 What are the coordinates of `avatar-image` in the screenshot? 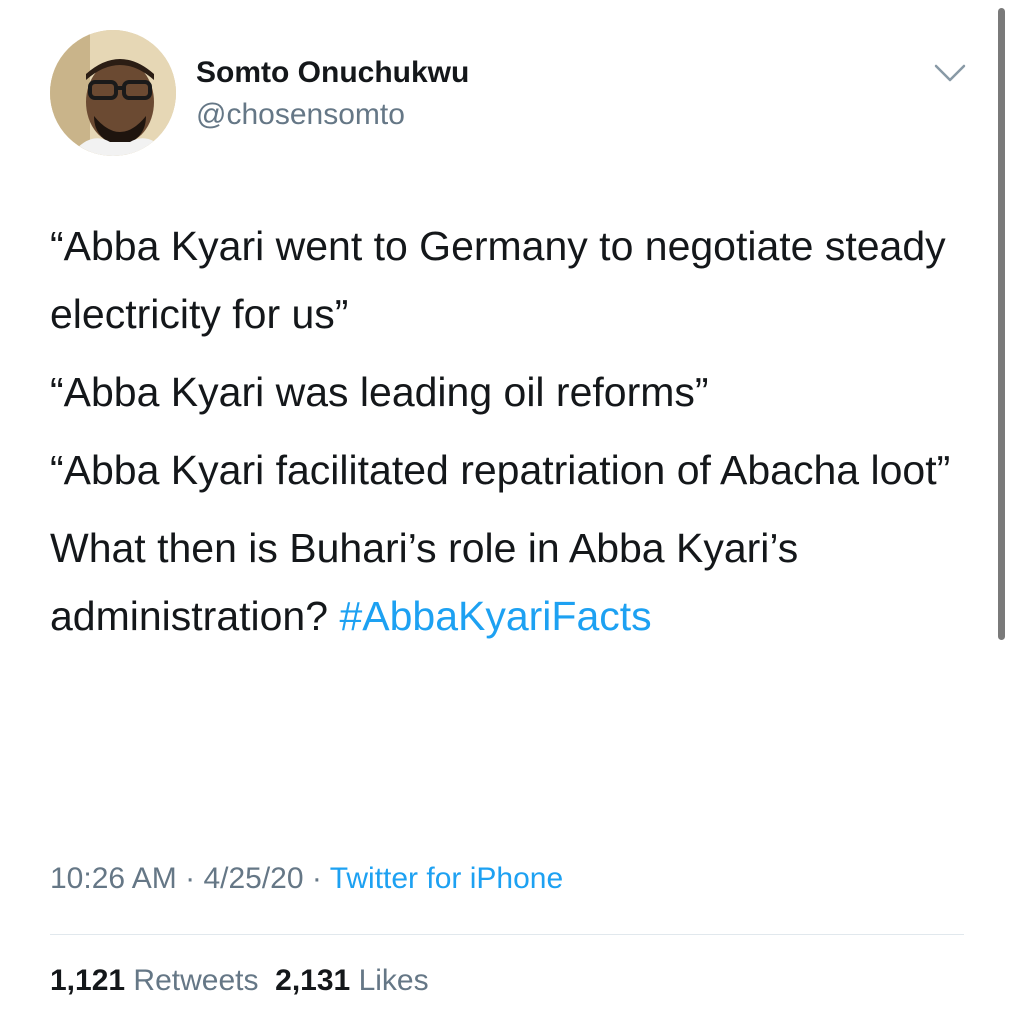 It's located at (113, 93).